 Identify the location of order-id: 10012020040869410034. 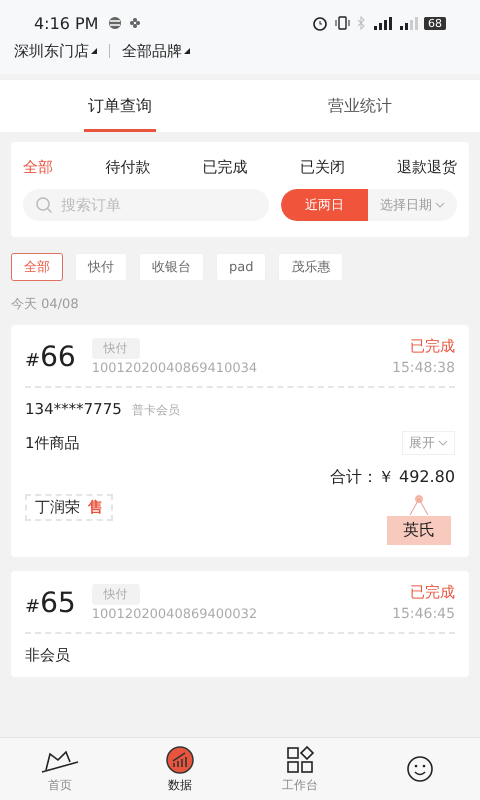
(175, 368).